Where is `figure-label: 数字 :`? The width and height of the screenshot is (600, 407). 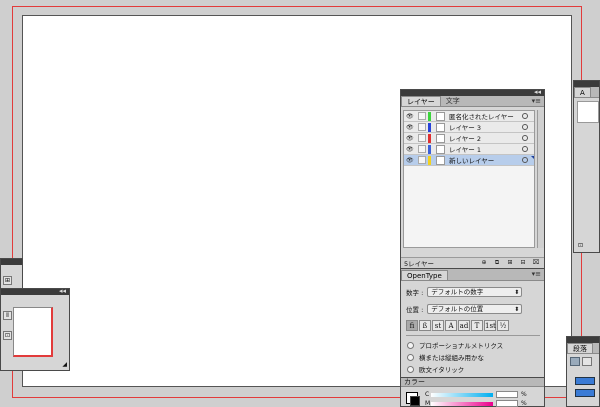
figure-label: 数字 : is located at coordinates (415, 293).